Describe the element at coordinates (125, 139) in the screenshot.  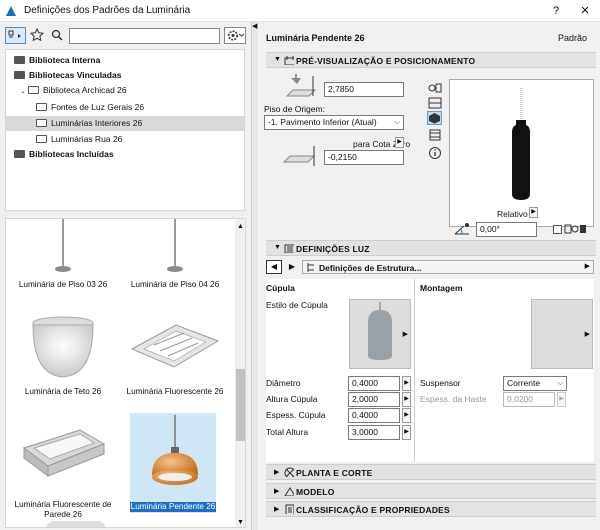
I see `tree-item-luminarias-rua: Luminárias Rua 26` at that location.